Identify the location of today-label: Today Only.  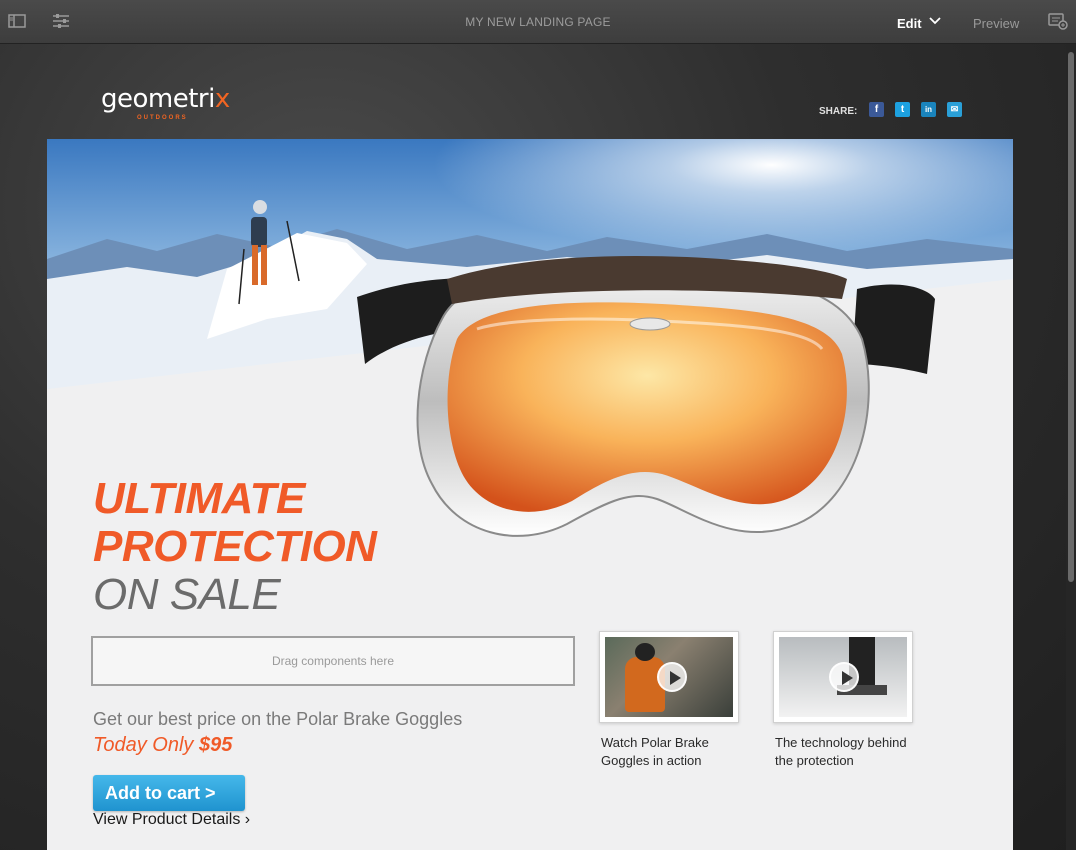
(143, 745).